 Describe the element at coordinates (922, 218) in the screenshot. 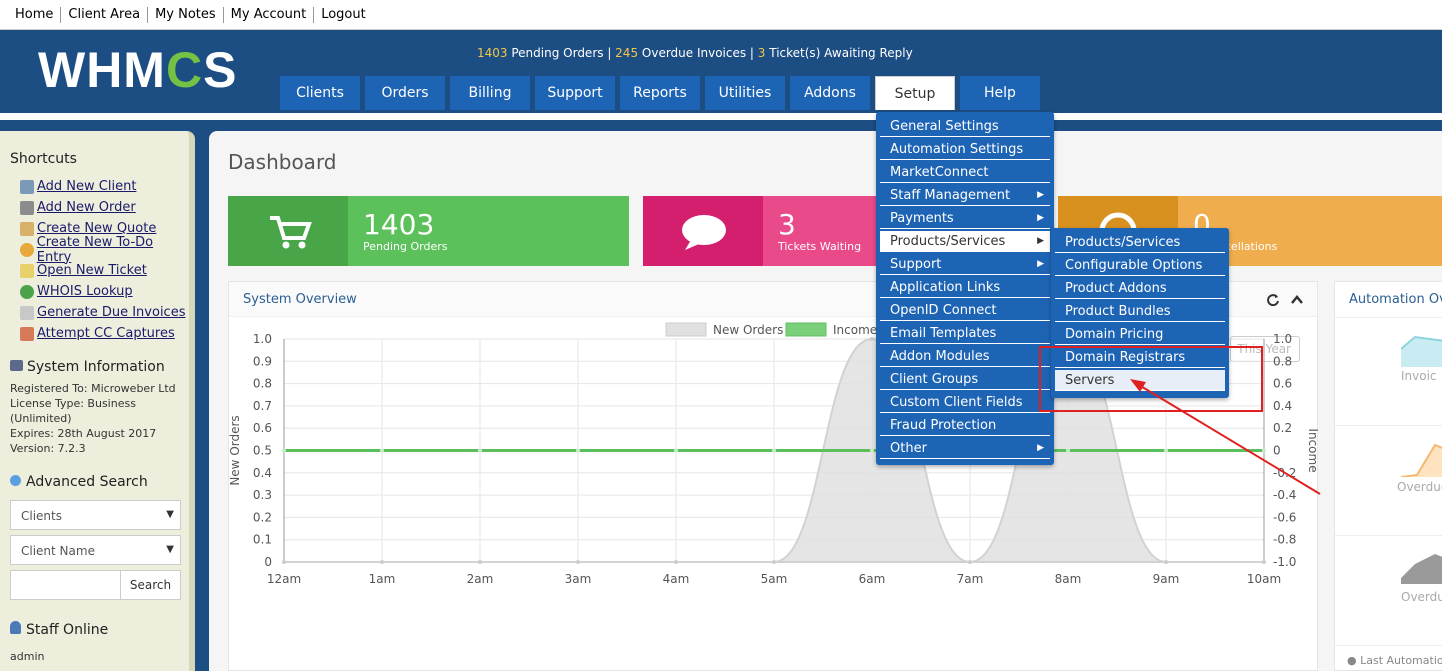

I see `setup-menu-item-label: Payments` at that location.